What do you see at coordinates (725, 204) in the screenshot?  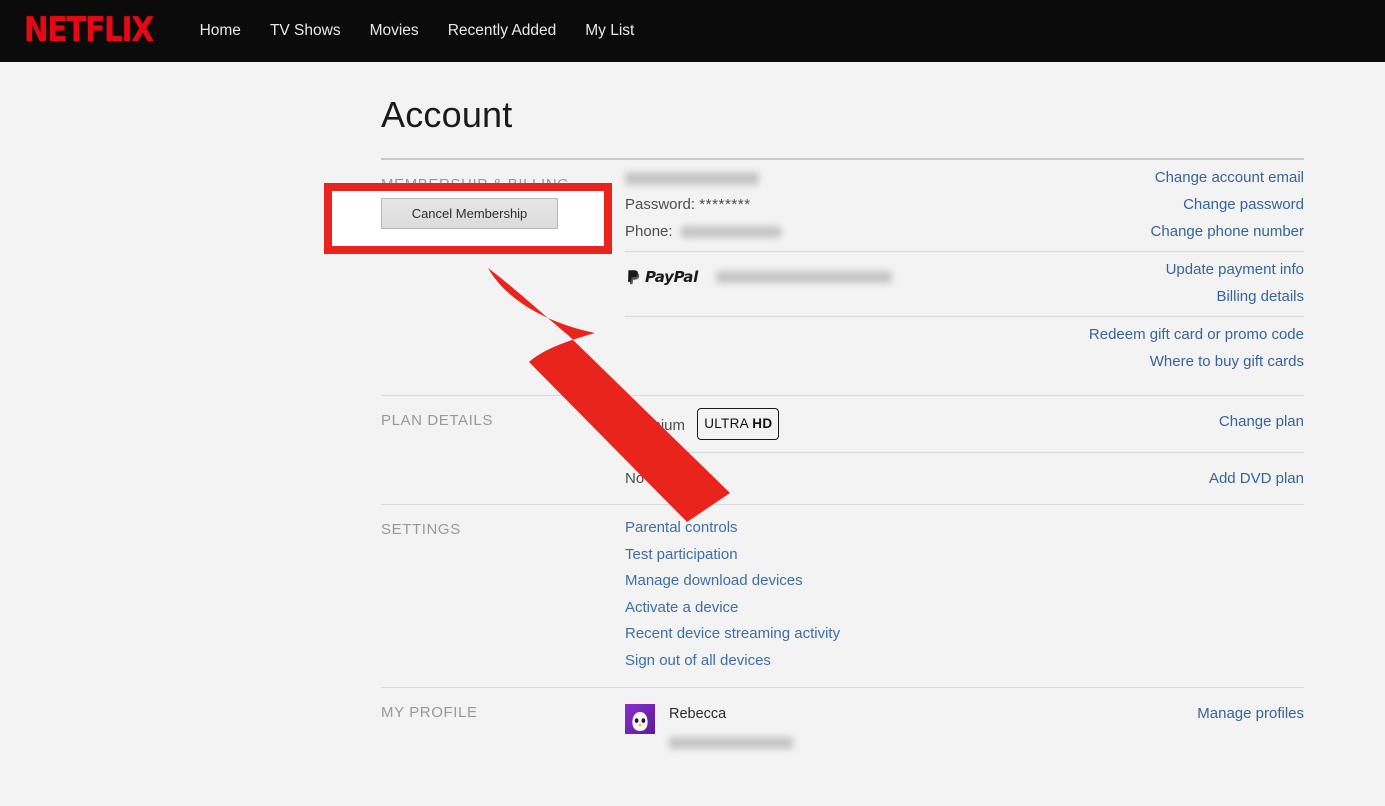 I see `password-value: ********` at bounding box center [725, 204].